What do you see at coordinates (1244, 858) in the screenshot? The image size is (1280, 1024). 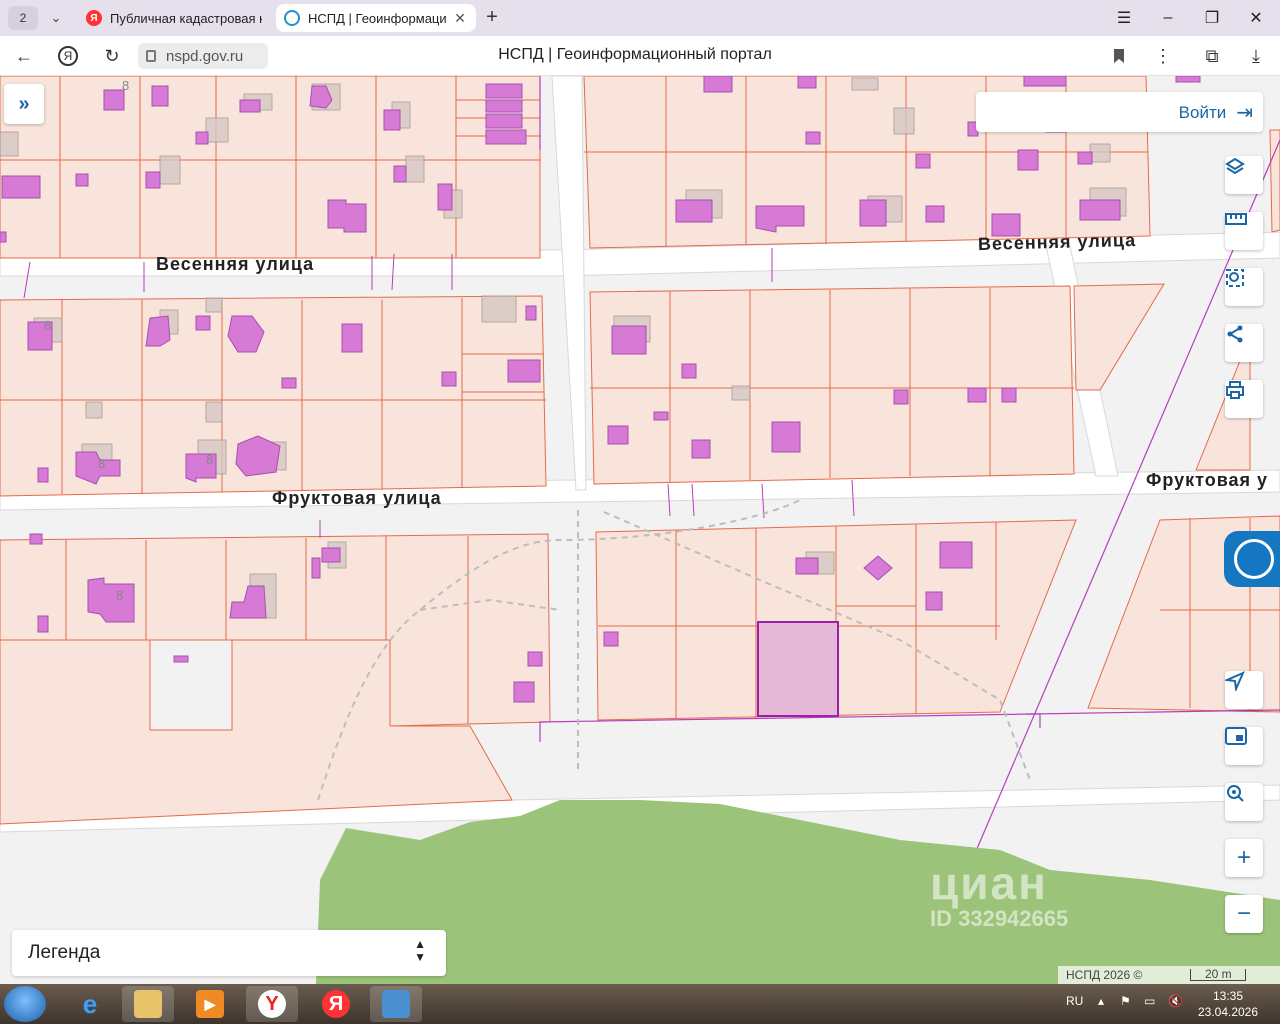 I see `zoom-in-button: +` at bounding box center [1244, 858].